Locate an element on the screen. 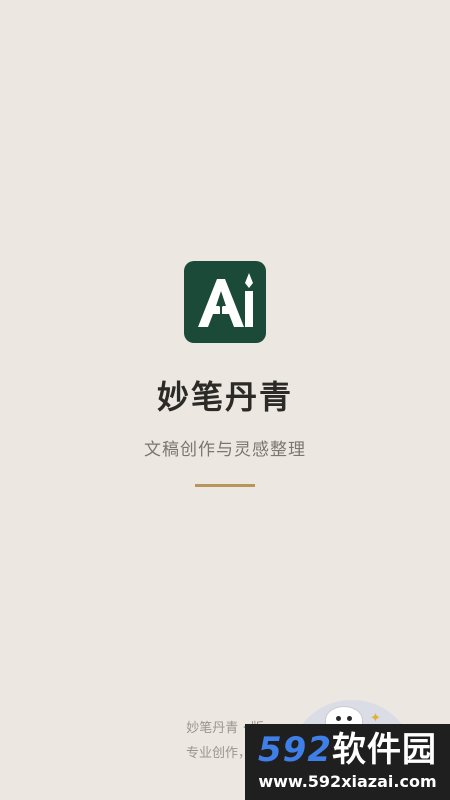 The image size is (450, 800). pen-nib-ai-logo-icon is located at coordinates (225, 300).